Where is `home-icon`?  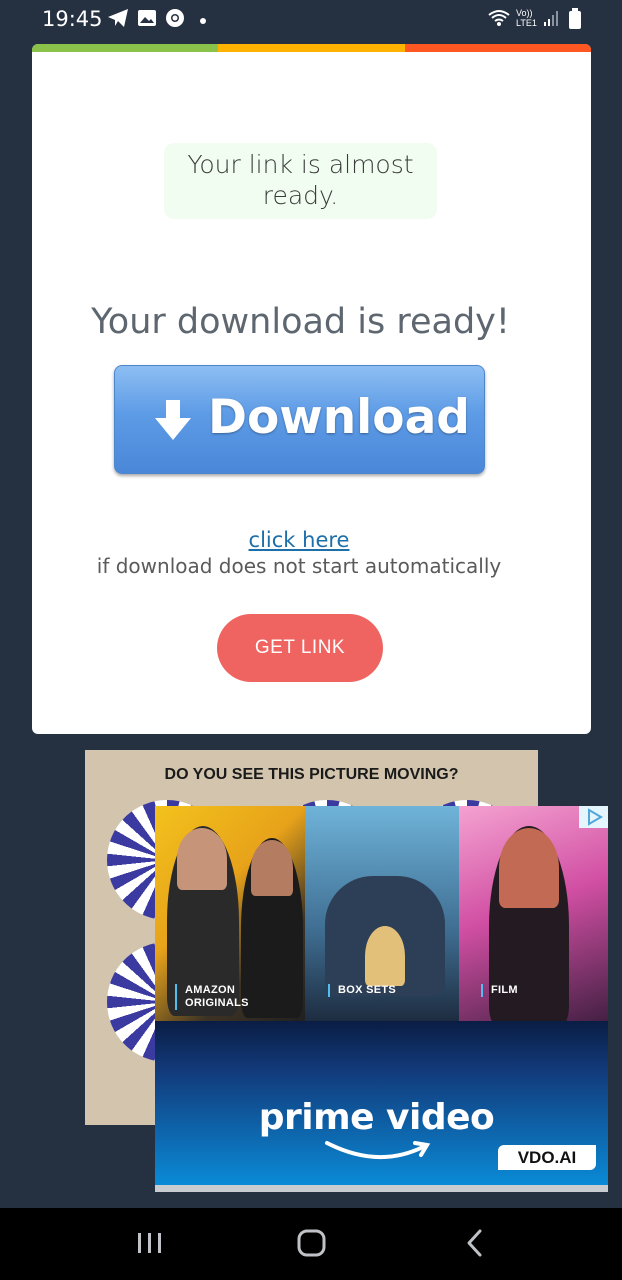
home-icon is located at coordinates (312, 1245).